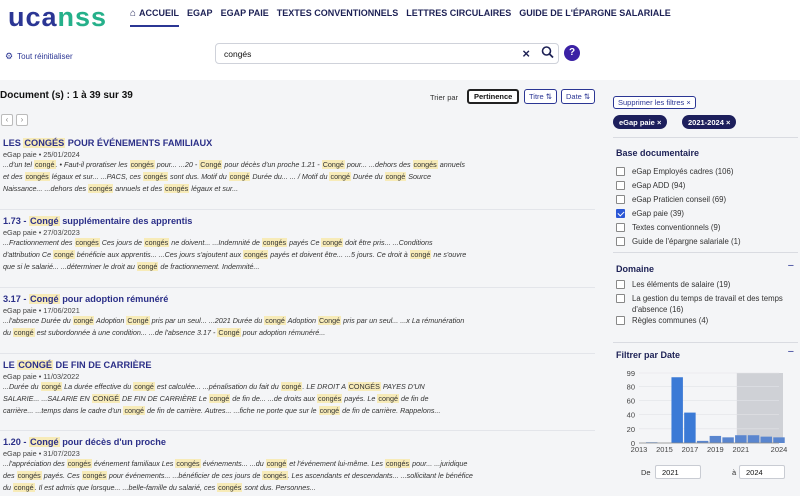 This screenshot has width=800, height=496. Describe the element at coordinates (791, 352) in the screenshot. I see `collapse-date-icon: −` at that location.